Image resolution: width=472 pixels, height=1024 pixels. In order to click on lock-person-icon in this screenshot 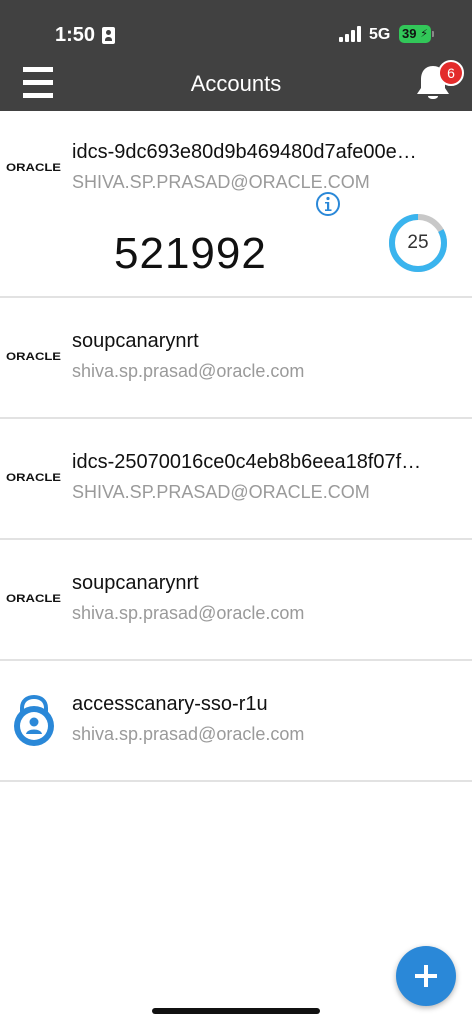, I will do `click(34, 720)`.